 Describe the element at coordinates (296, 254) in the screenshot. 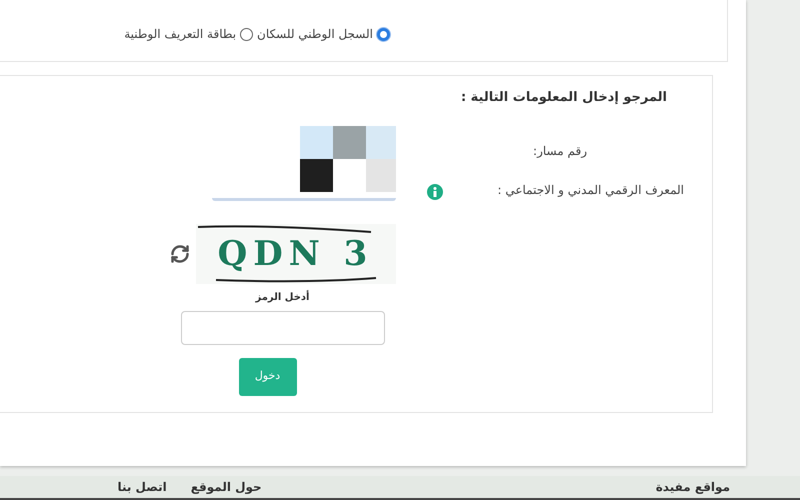

I see `captcha-text: QDN 3` at that location.